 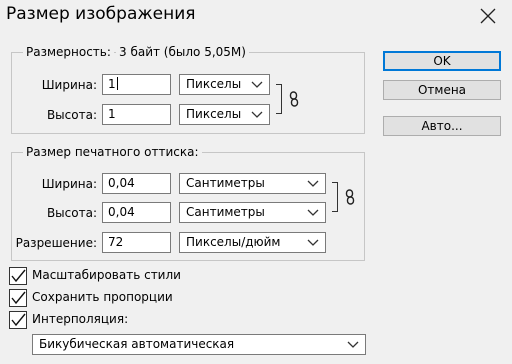 What do you see at coordinates (335, 197) in the screenshot?
I see `print-link-bracket` at bounding box center [335, 197].